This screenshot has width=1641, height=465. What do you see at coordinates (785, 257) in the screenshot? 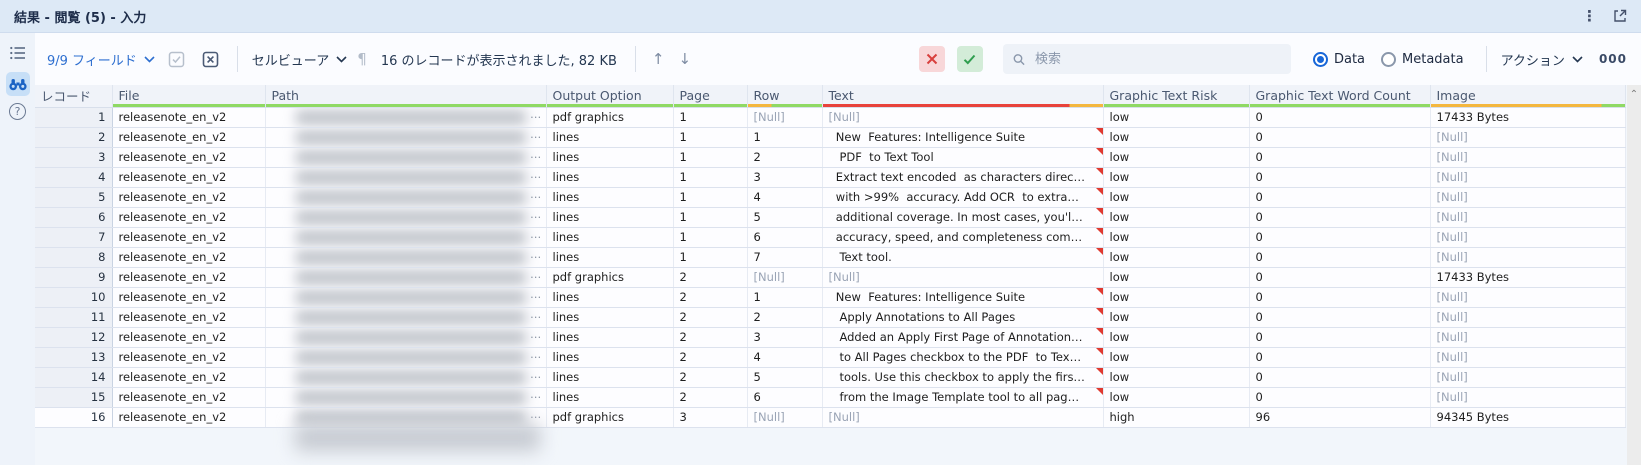
I see `cell-row: 7` at bounding box center [785, 257].